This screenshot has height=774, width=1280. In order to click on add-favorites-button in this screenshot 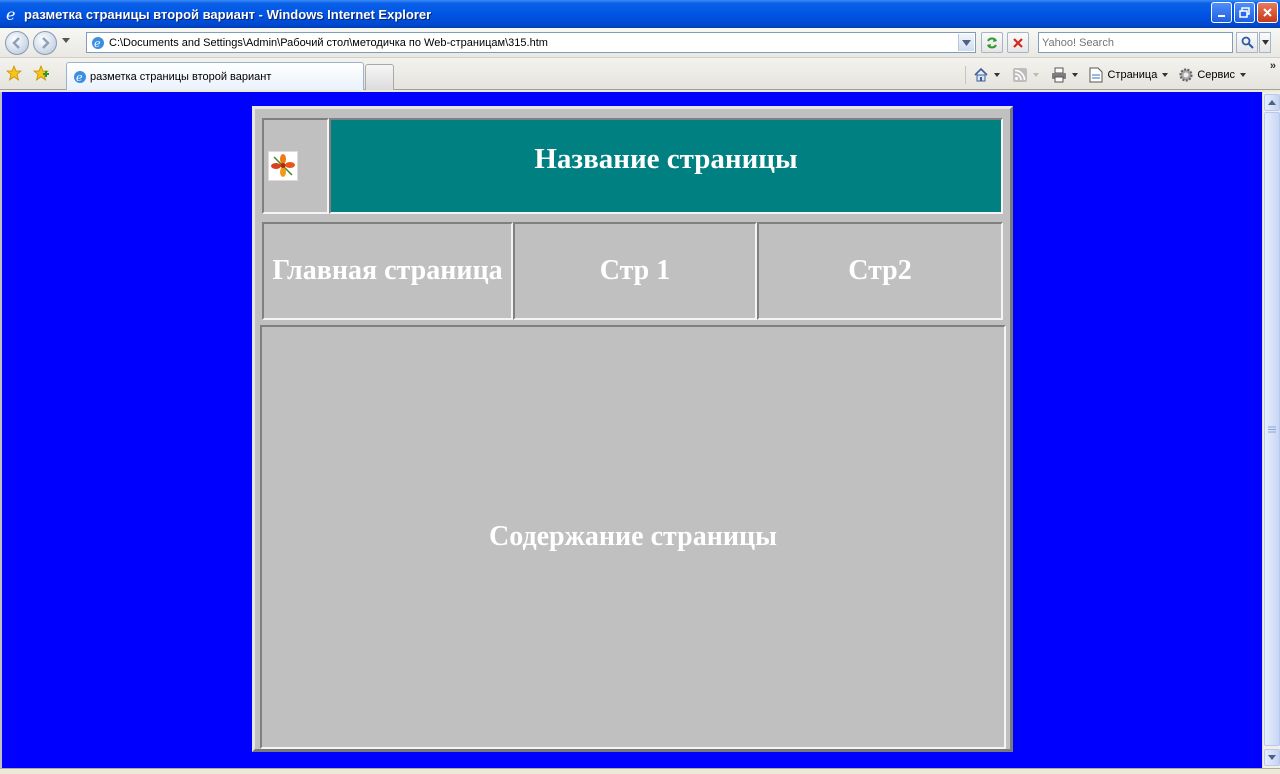, I will do `click(41, 73)`.